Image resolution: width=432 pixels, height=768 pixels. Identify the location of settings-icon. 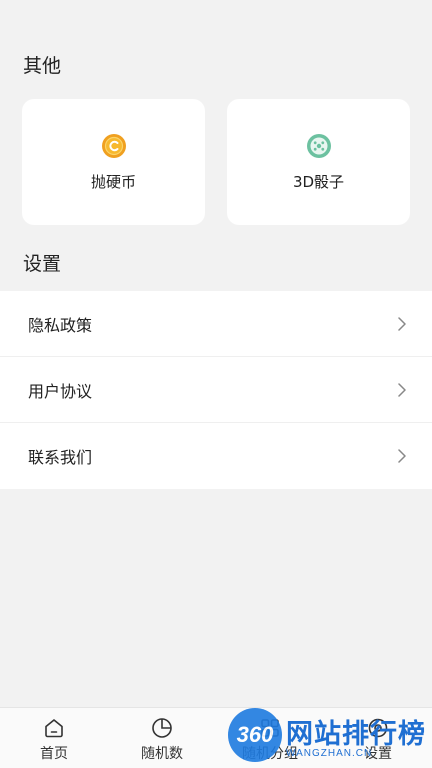
(378, 728).